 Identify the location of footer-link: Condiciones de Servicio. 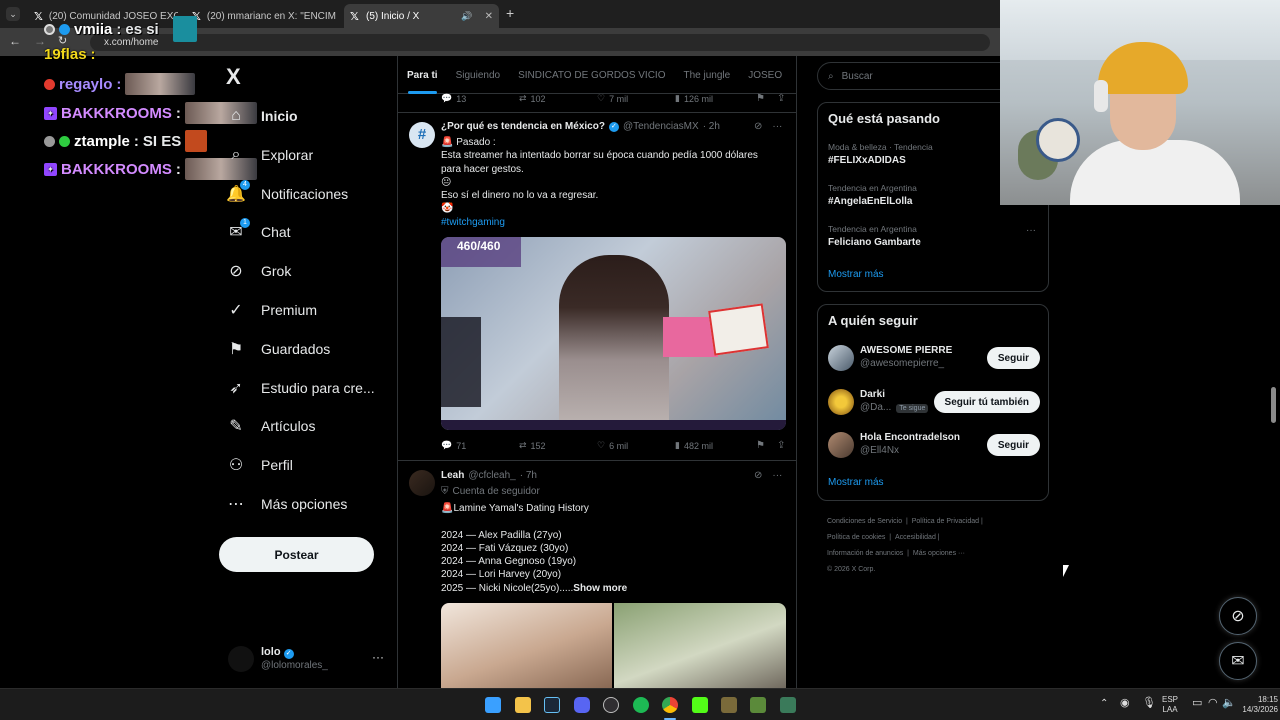
(864, 521).